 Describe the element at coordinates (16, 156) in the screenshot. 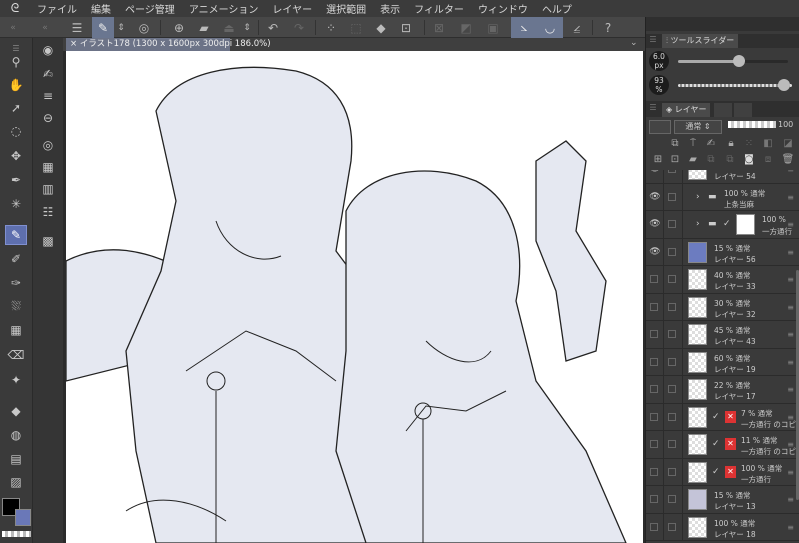

I see `move-tool-icon: ✥` at that location.